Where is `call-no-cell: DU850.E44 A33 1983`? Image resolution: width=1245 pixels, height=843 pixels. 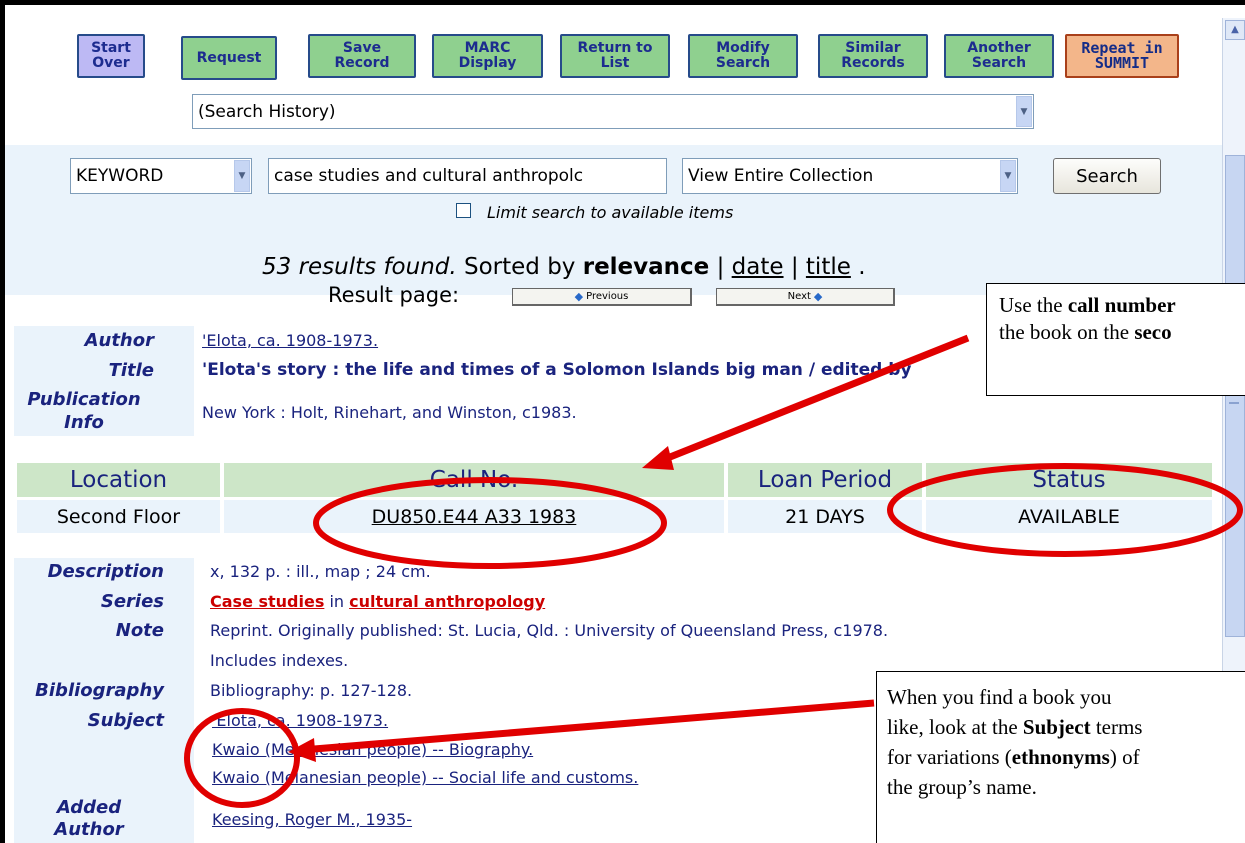
call-no-cell: DU850.E44 A33 1983 is located at coordinates (474, 516).